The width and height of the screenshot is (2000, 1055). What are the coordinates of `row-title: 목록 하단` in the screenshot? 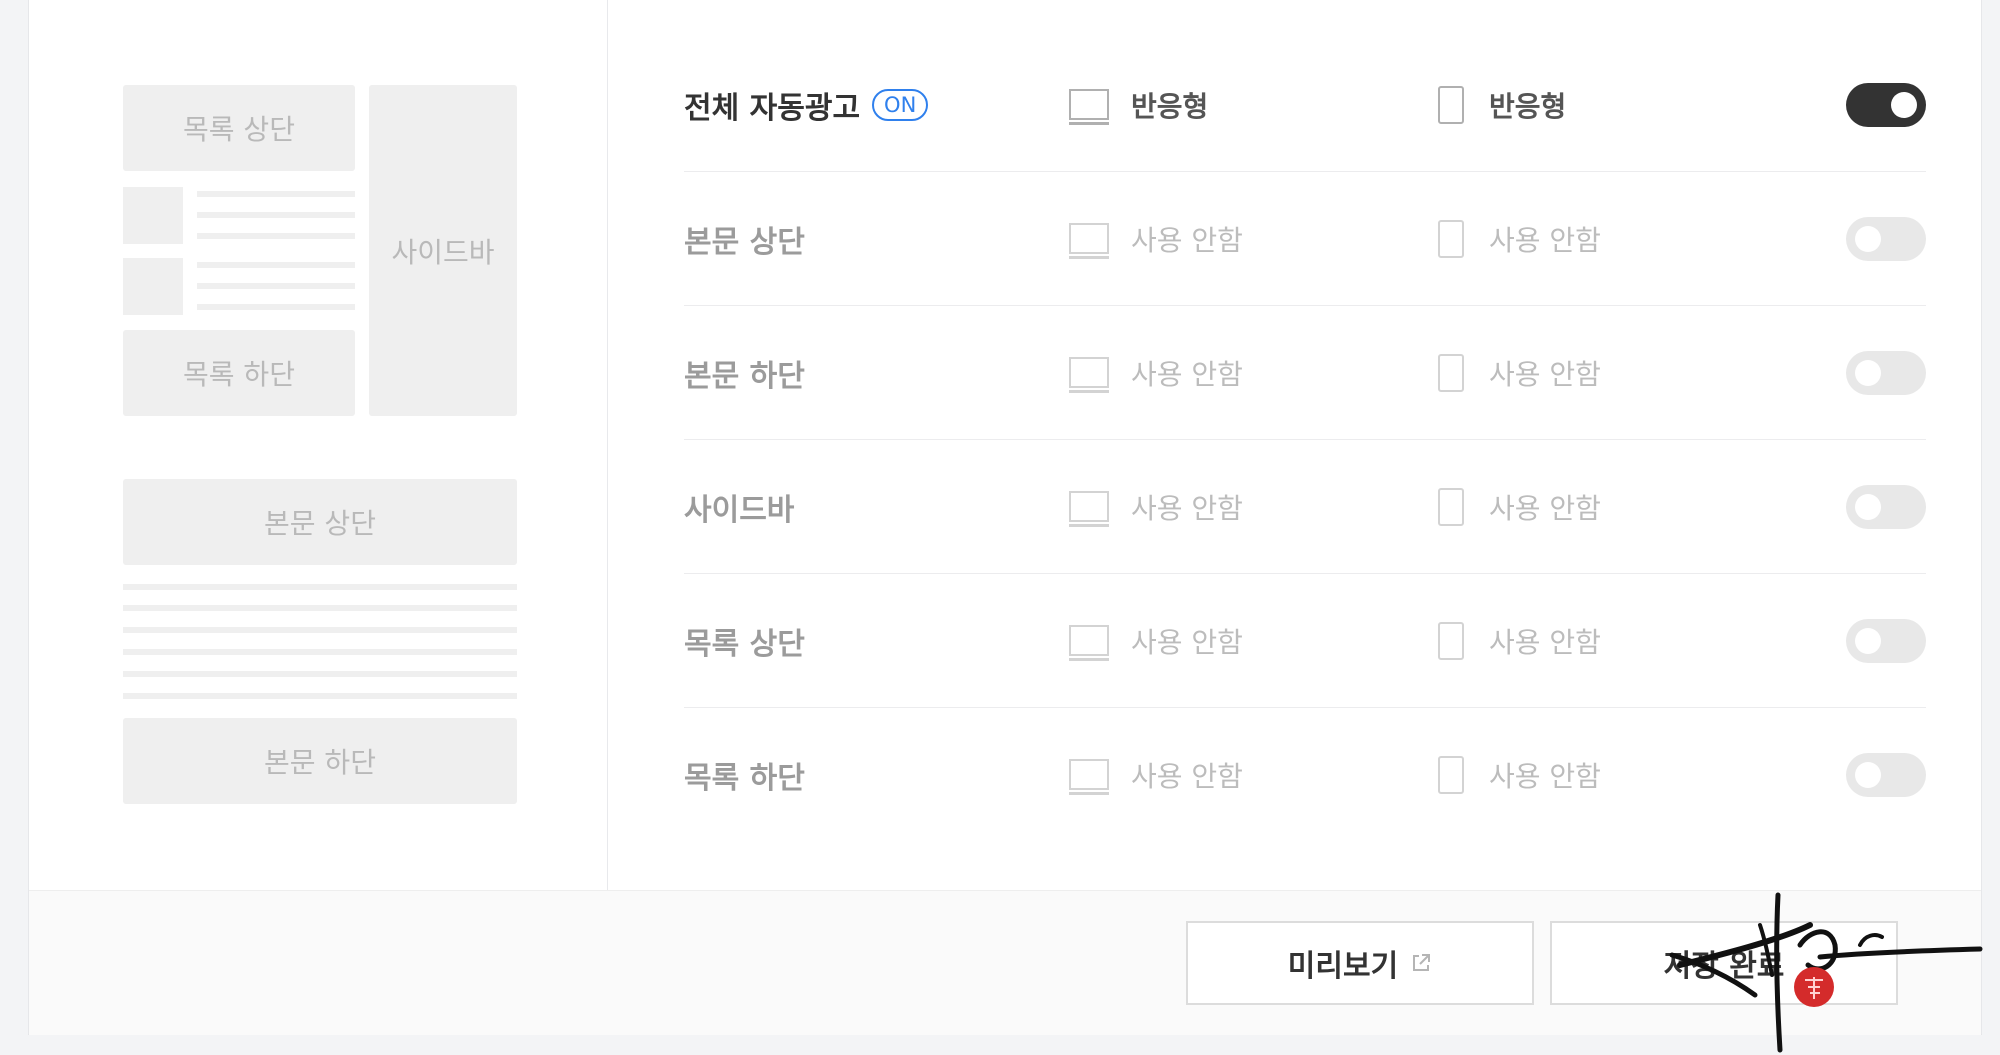 It's located at (744, 778).